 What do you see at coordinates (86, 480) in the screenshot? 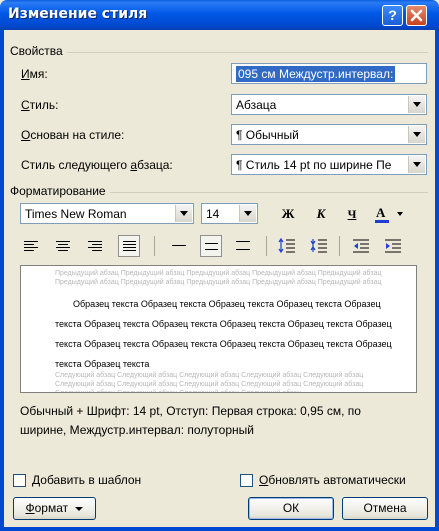
I see `add-to-template-label: Добавить в шаблон` at bounding box center [86, 480].